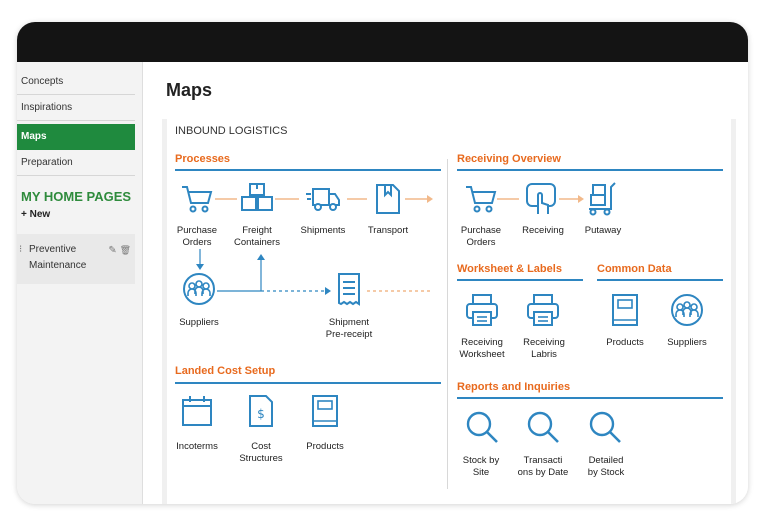  I want to click on home-page-item-preventive-maintenance: ⁝ Preventive Maintenance ✎ 🗑, so click(76, 259).